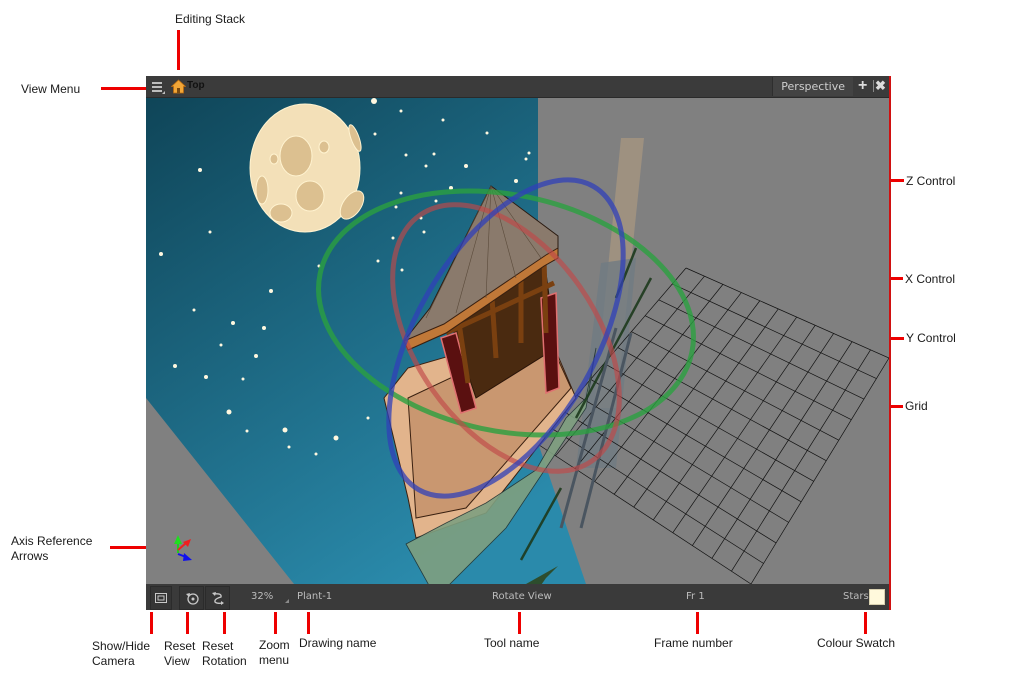 This screenshot has width=1015, height=683. What do you see at coordinates (224, 661) in the screenshot?
I see `callout-reset-rotation-line2: Rotation` at bounding box center [224, 661].